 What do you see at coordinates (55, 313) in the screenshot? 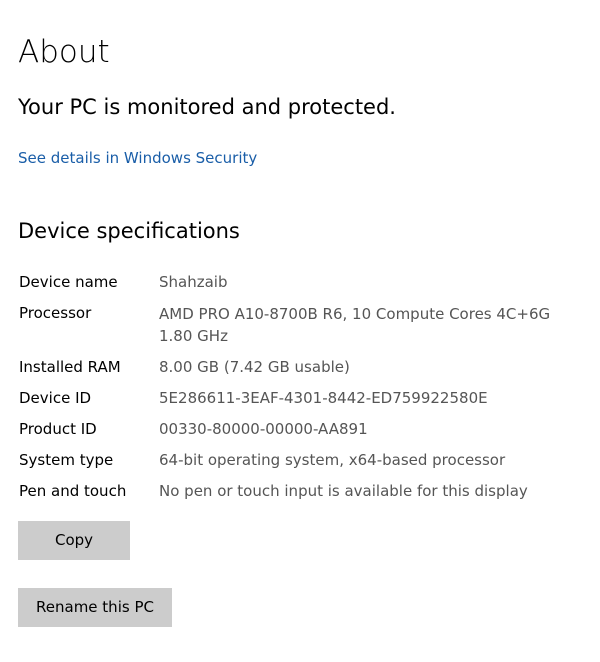
I see `spec-label-processor: Processor` at bounding box center [55, 313].